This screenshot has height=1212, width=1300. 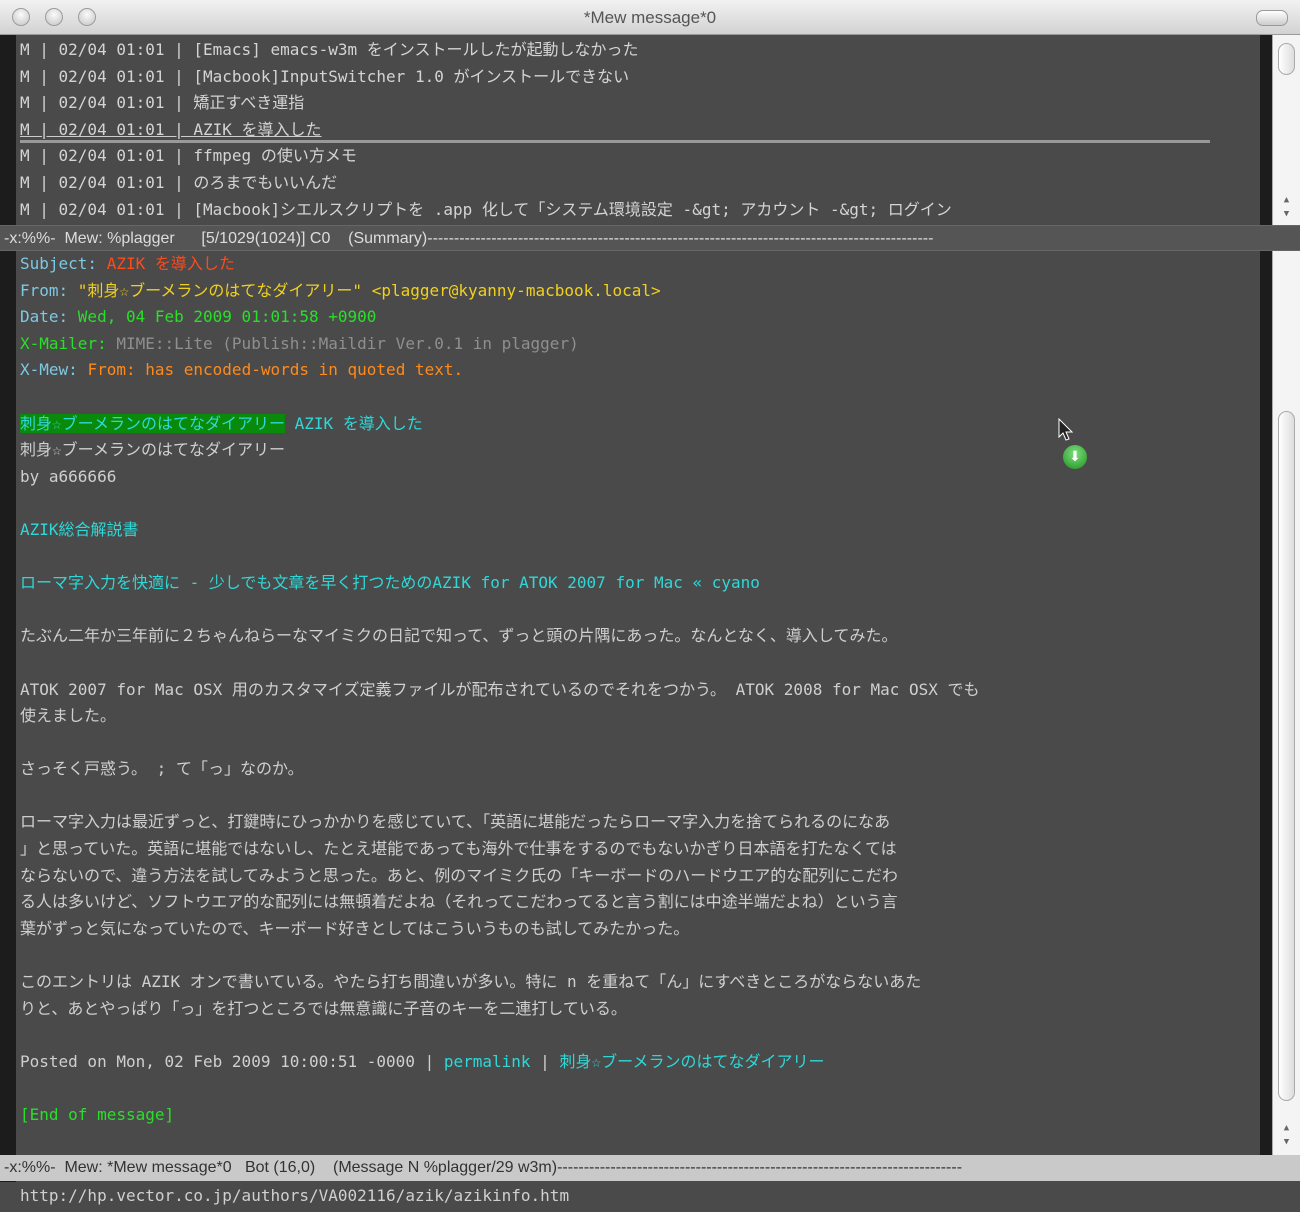 I want to click on message-line: [End of message], so click(x=638, y=1115).